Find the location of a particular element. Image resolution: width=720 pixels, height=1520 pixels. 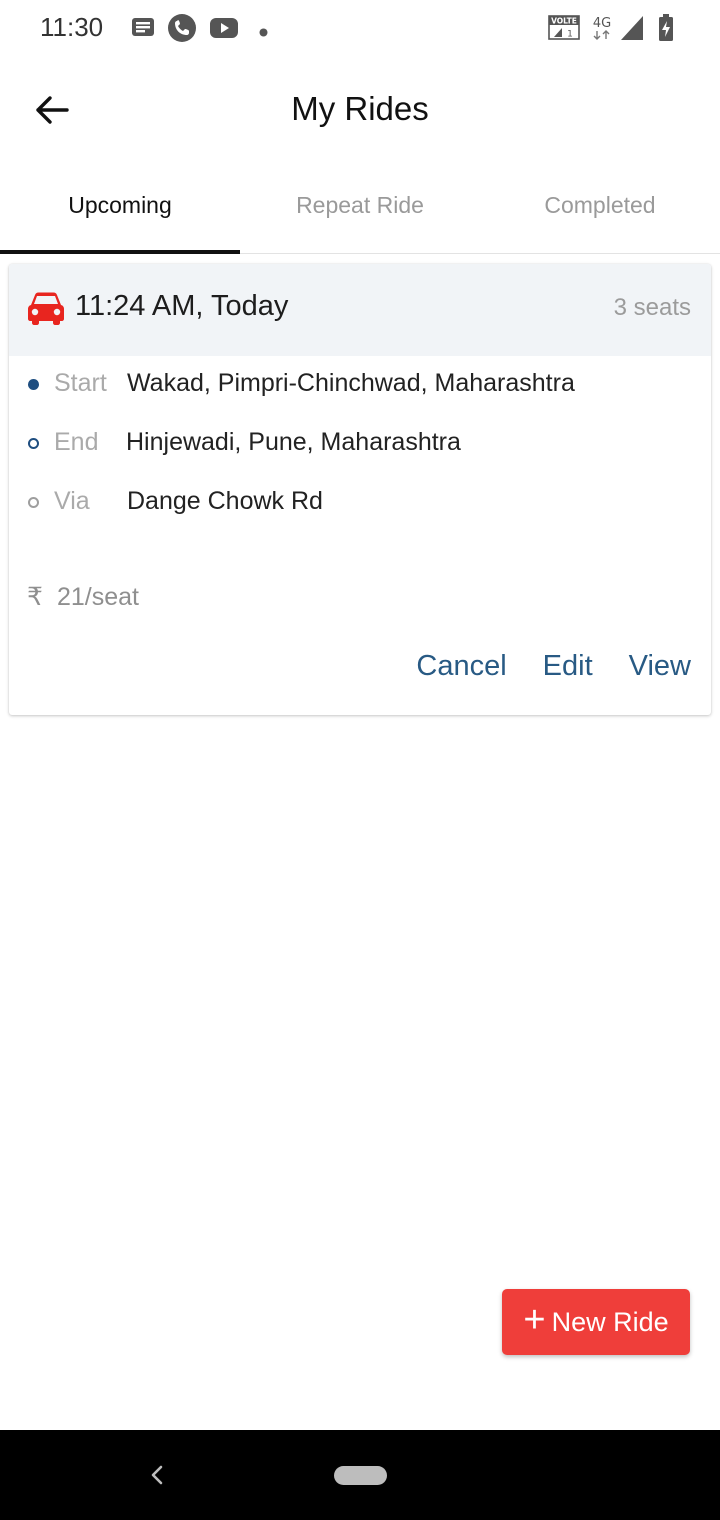

ride-actions: Cancel Edit View is located at coordinates (553, 666).